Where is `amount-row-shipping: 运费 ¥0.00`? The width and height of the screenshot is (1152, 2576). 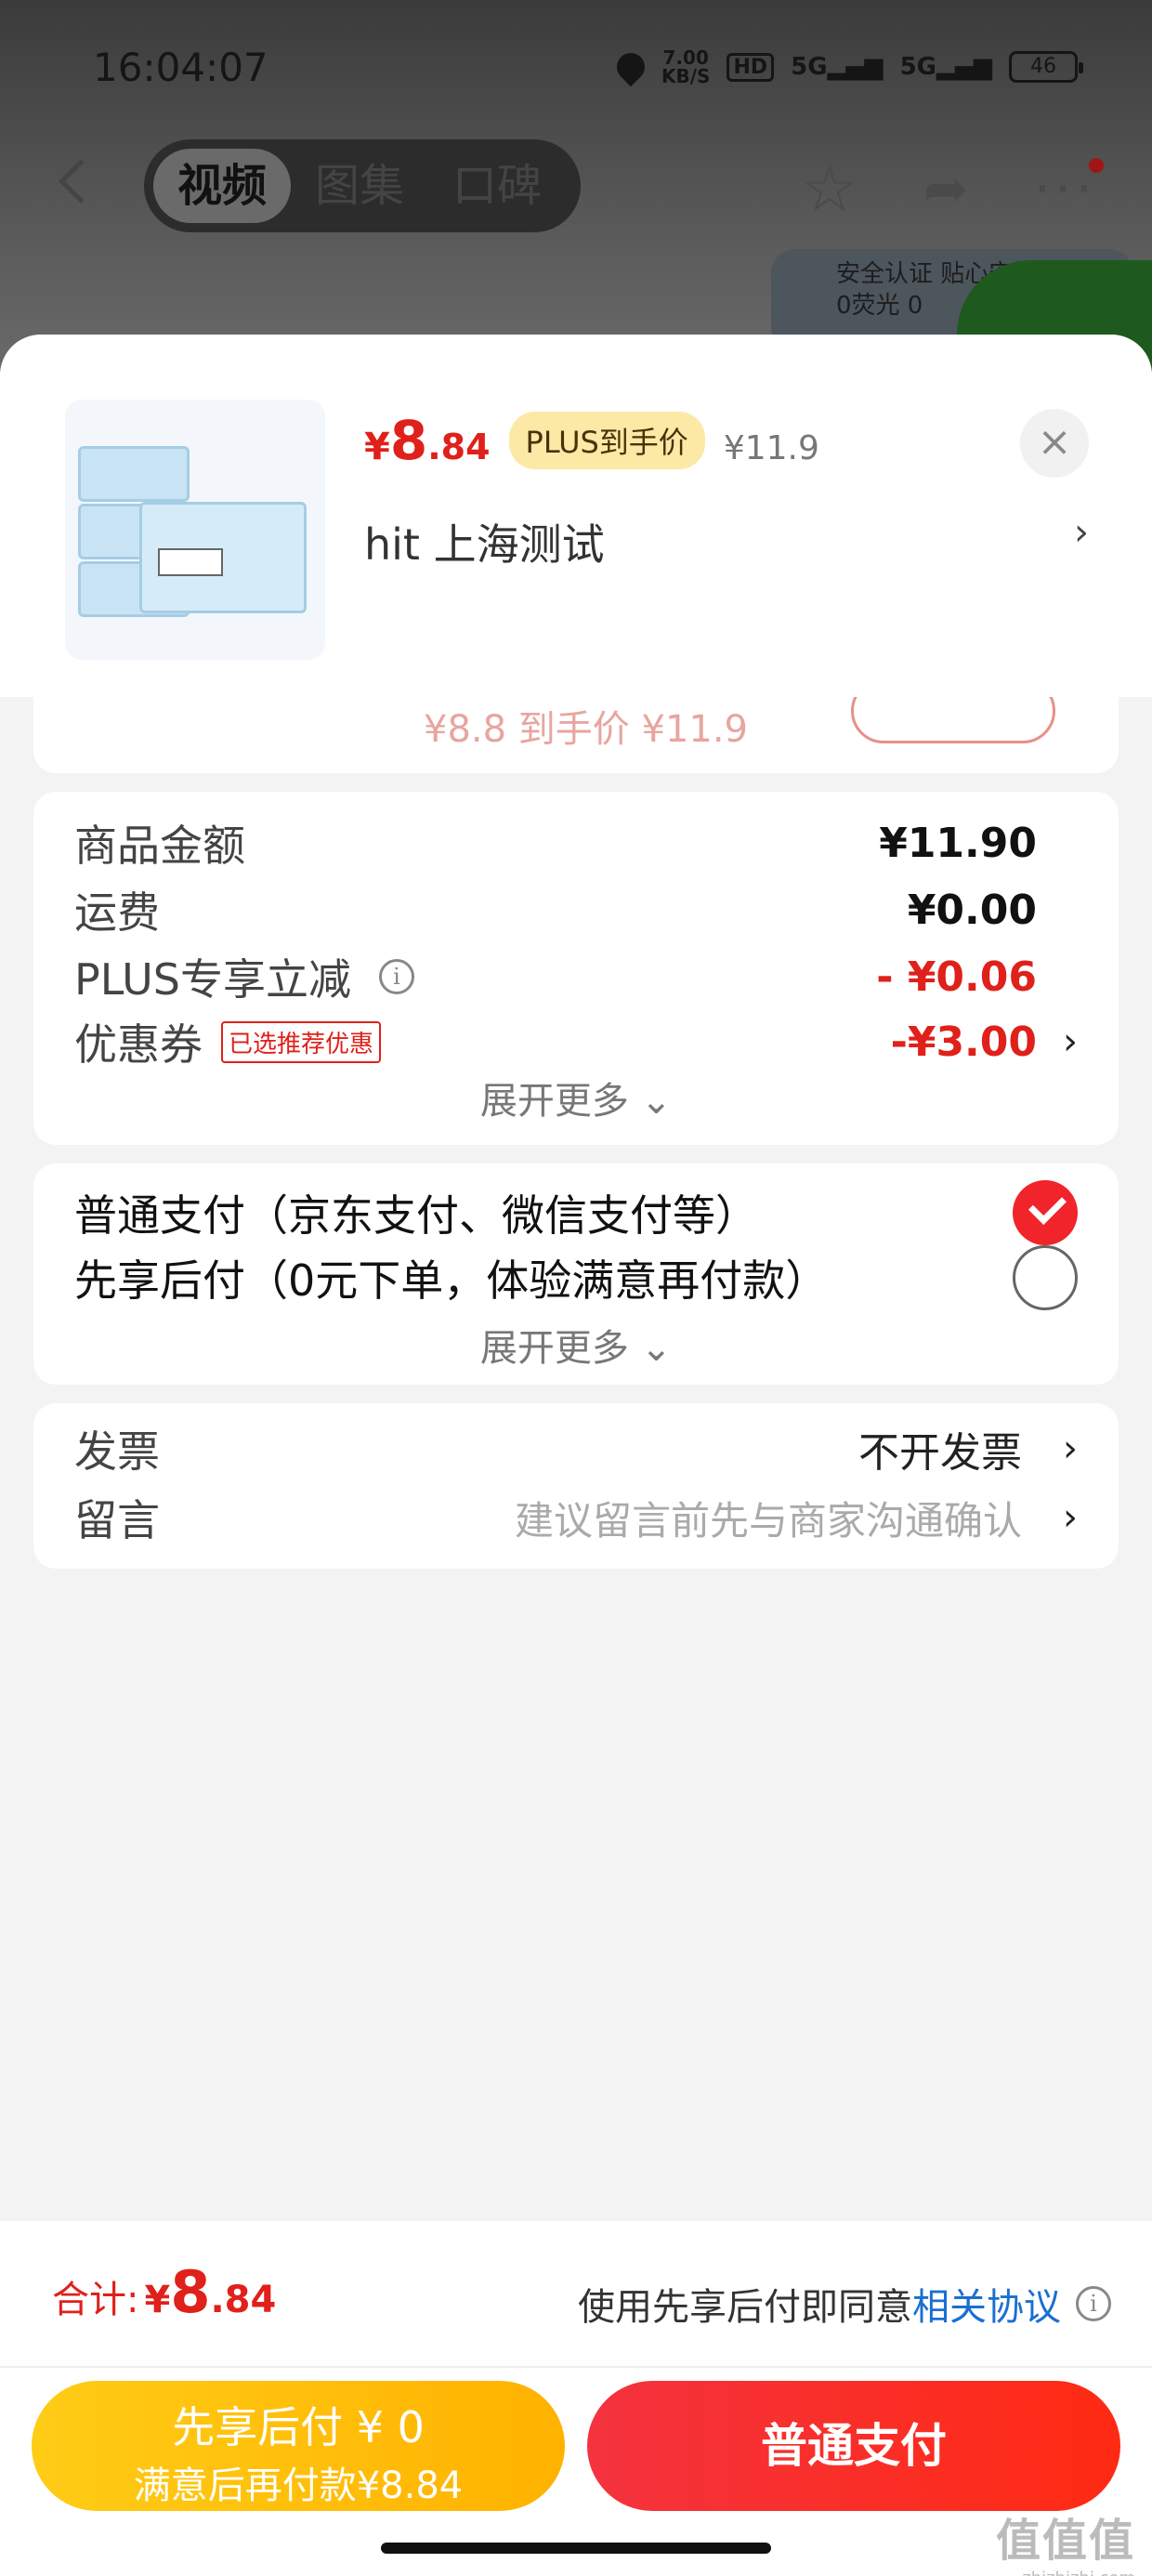
amount-row-shipping: 运费 ¥0.00 is located at coordinates (555, 912).